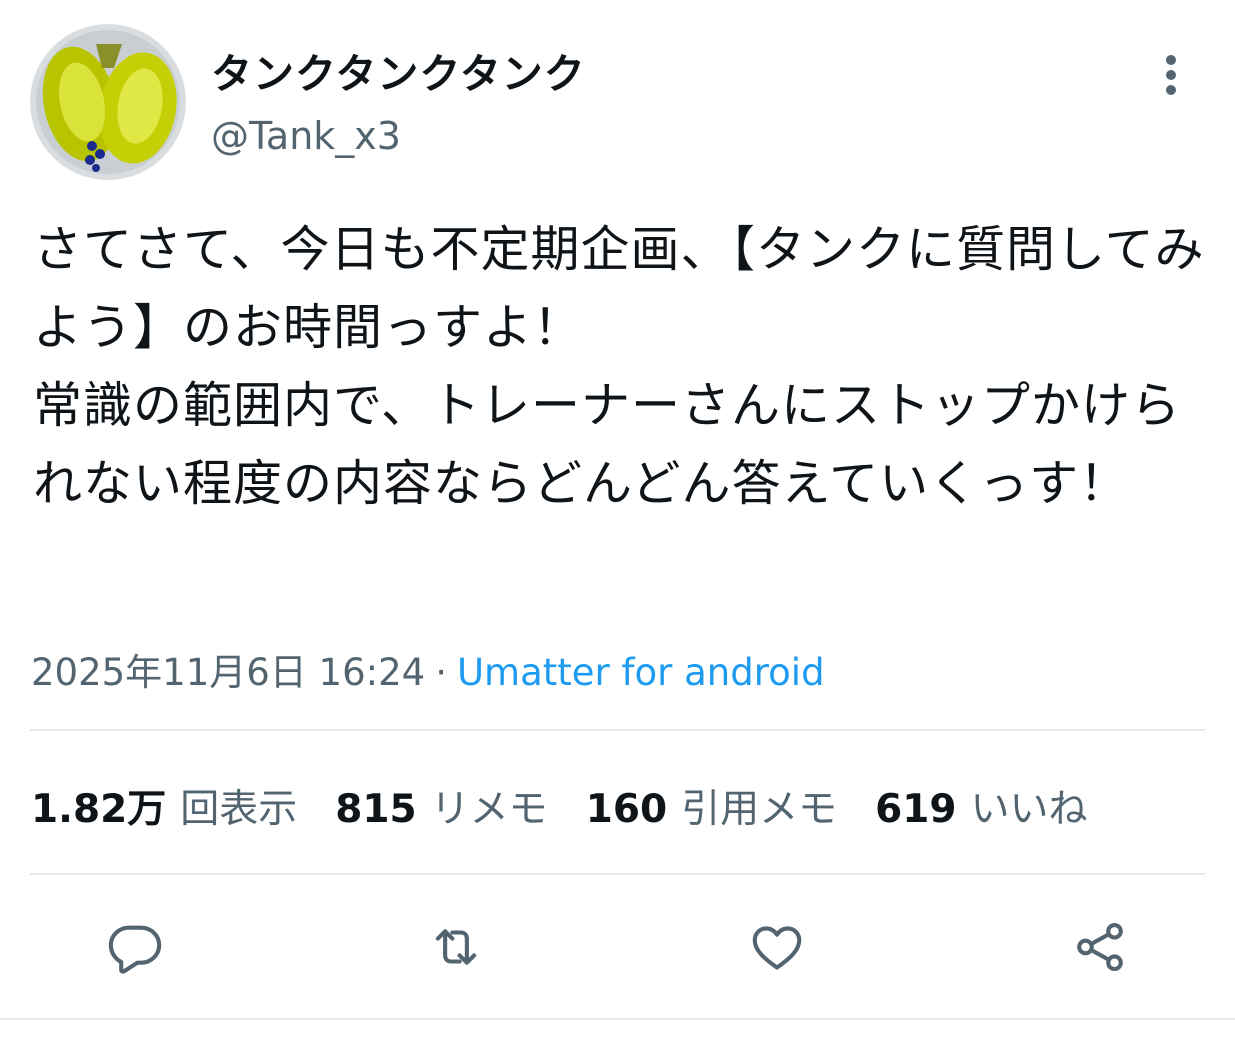 The height and width of the screenshot is (1038, 1235). Describe the element at coordinates (239, 809) in the screenshot. I see `views-label: 回表示` at that location.